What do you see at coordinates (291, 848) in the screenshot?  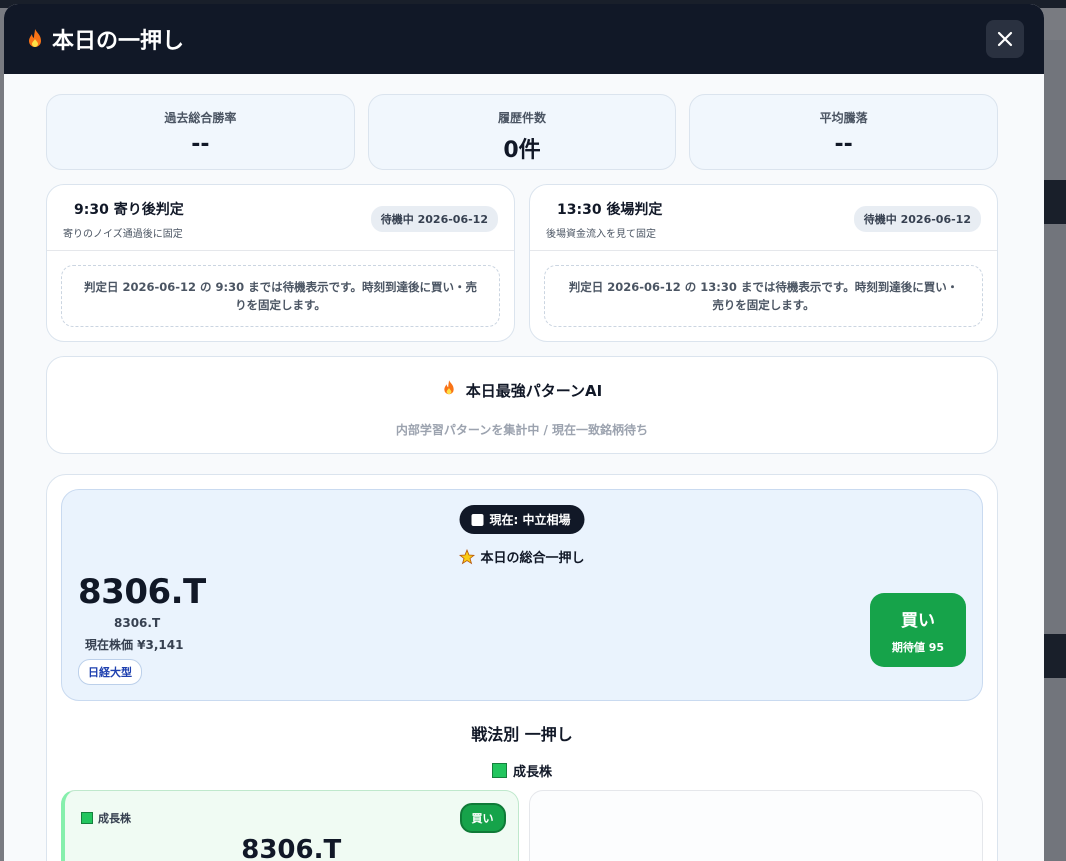 I see `strategy-ticker: 8306.T` at bounding box center [291, 848].